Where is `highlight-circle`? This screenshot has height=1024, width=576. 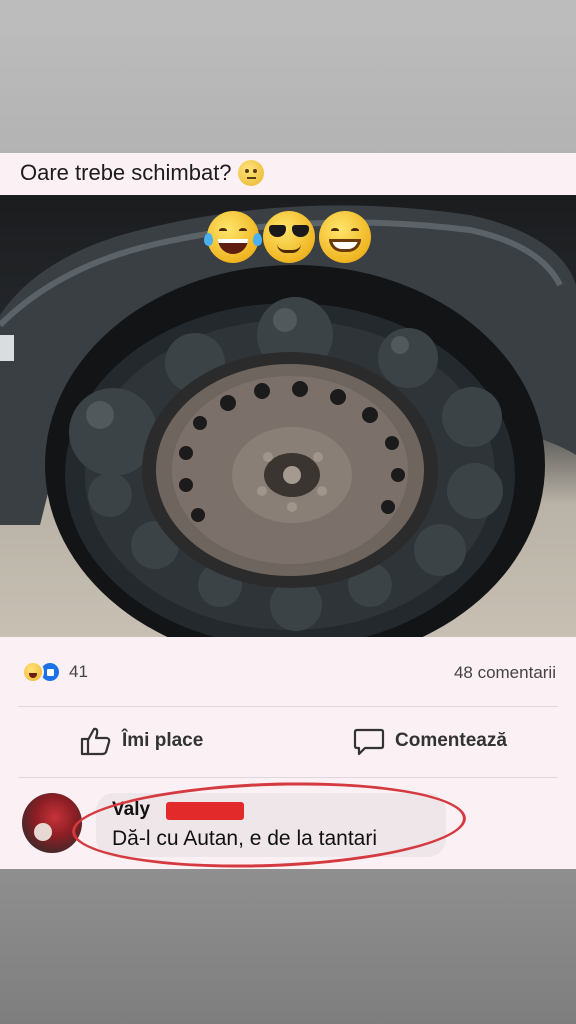 highlight-circle is located at coordinates (269, 825).